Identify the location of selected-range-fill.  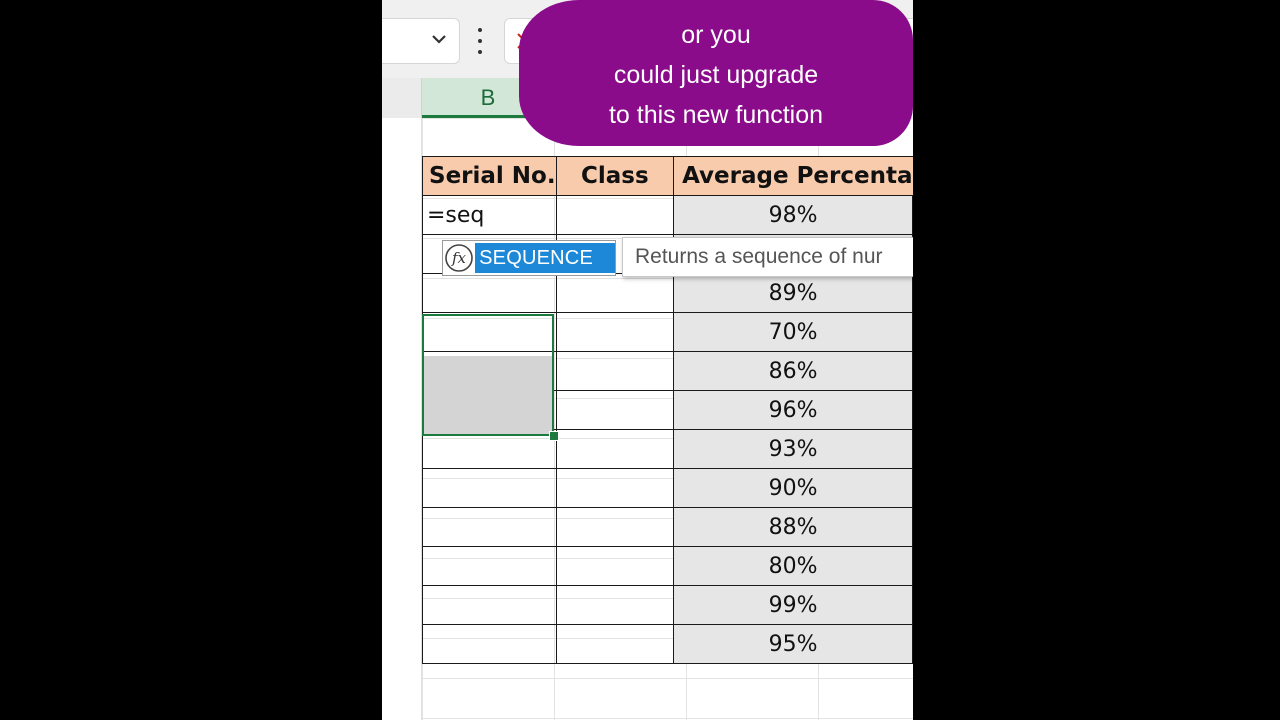
(488, 395).